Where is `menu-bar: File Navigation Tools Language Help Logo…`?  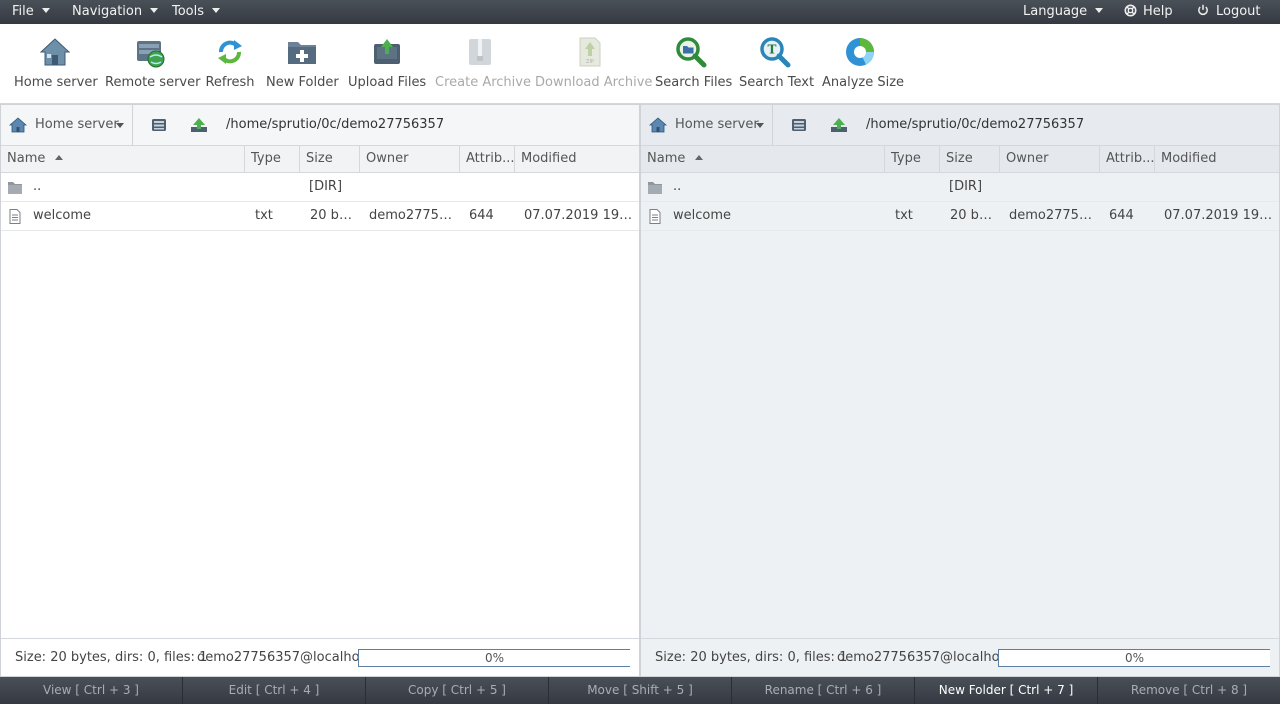
menu-bar: File Navigation Tools Language Help Logo… is located at coordinates (640, 12).